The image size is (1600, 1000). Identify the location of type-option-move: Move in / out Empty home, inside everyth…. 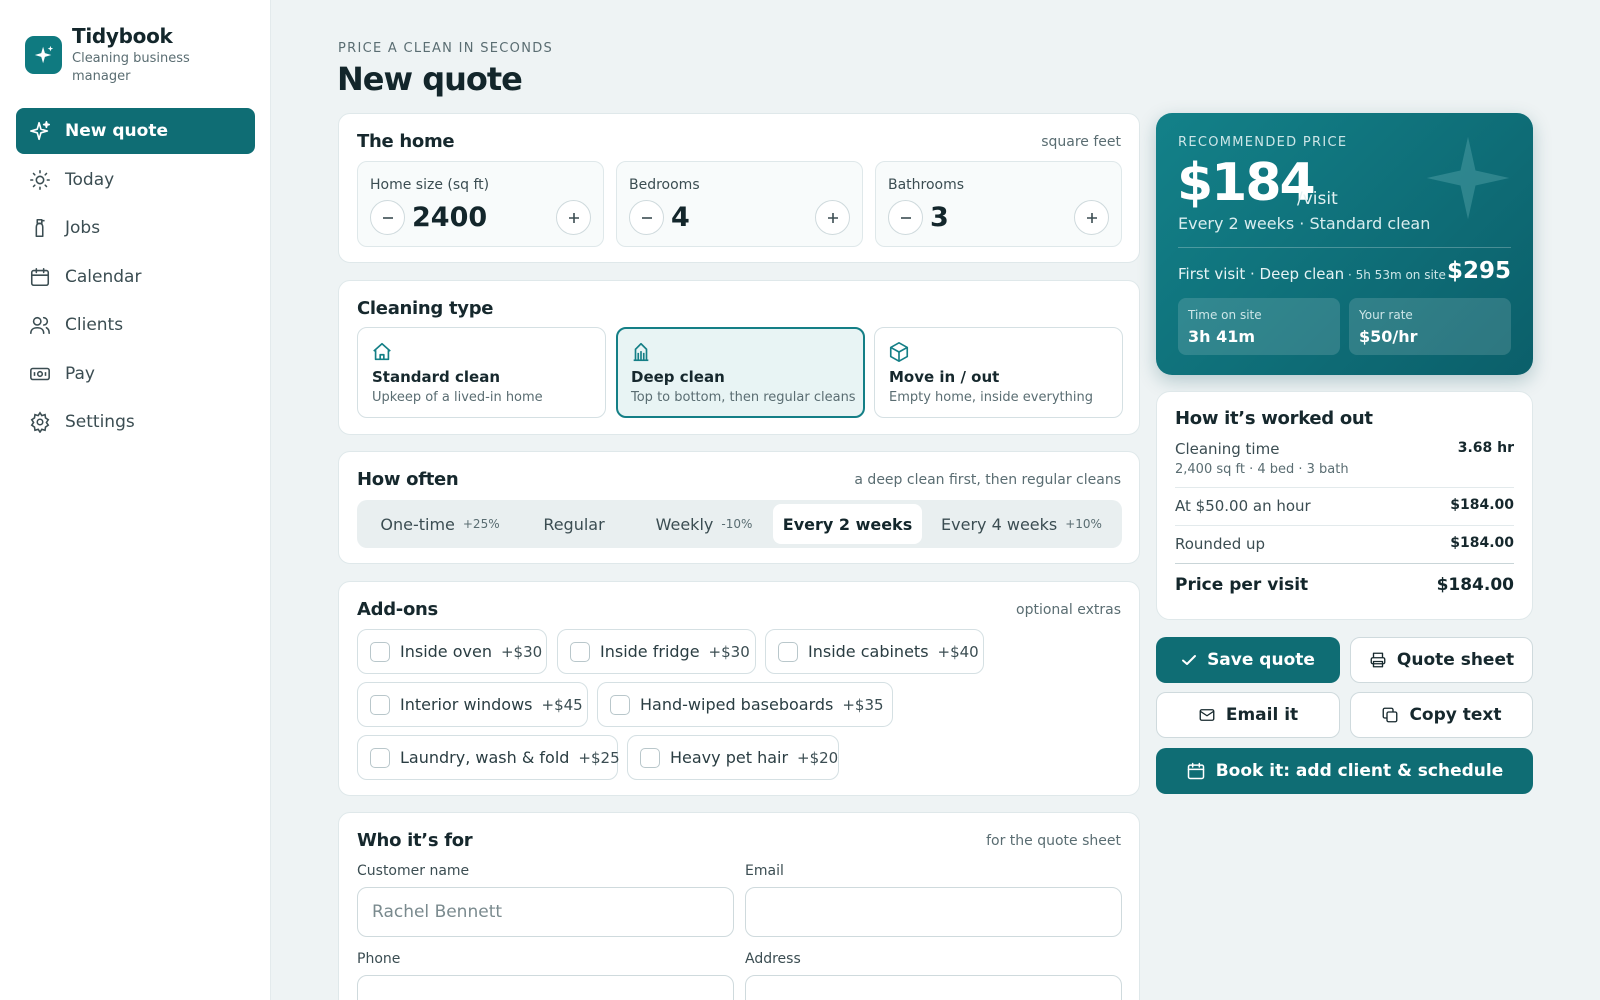
(998, 372).